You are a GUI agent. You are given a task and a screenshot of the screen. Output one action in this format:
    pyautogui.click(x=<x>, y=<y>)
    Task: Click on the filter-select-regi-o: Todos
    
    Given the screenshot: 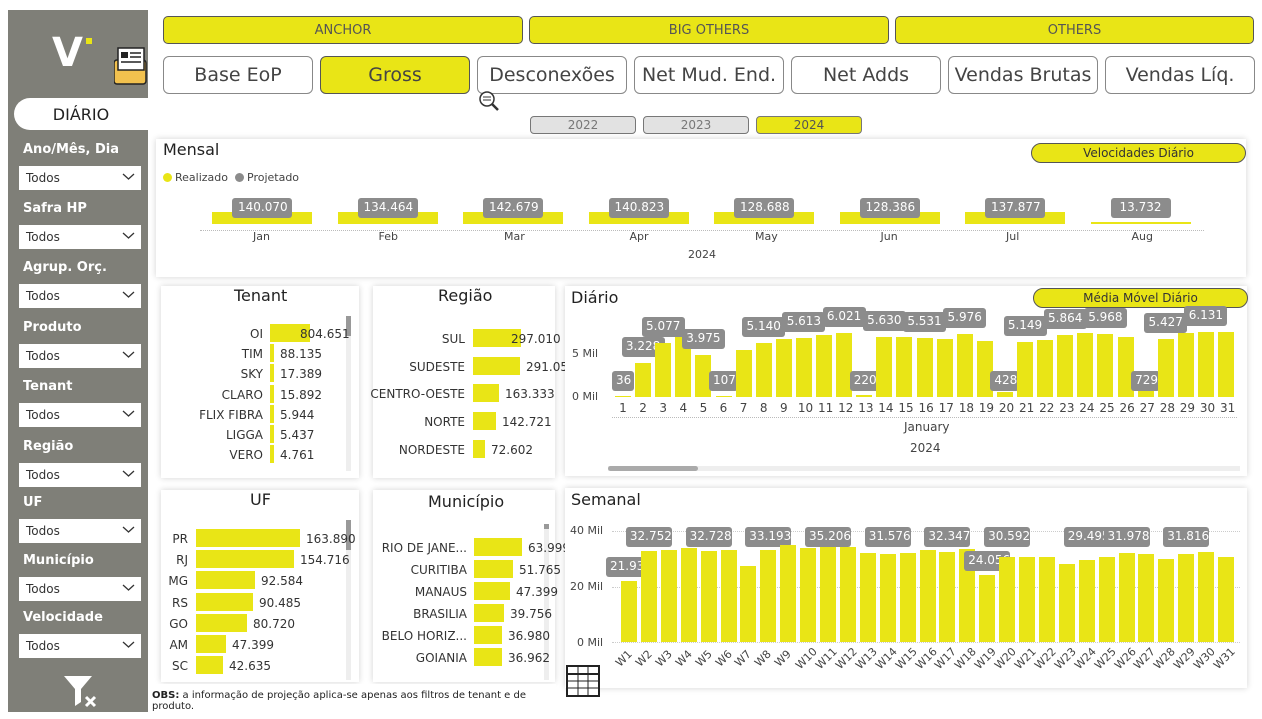 What is the action you would take?
    pyautogui.click(x=80, y=475)
    